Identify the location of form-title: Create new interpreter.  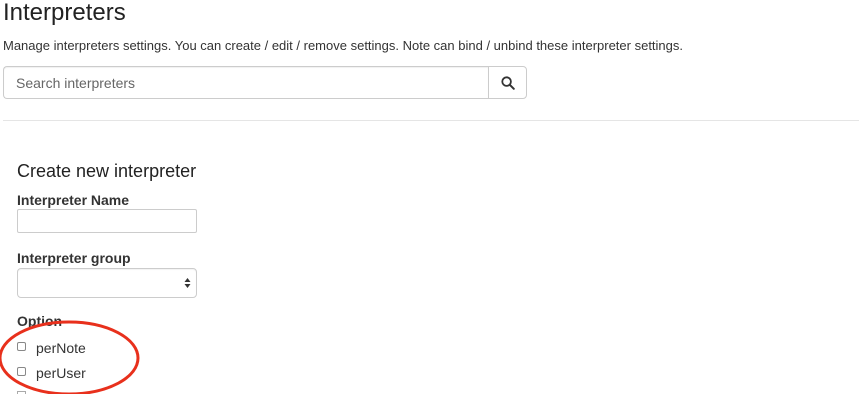
(107, 171).